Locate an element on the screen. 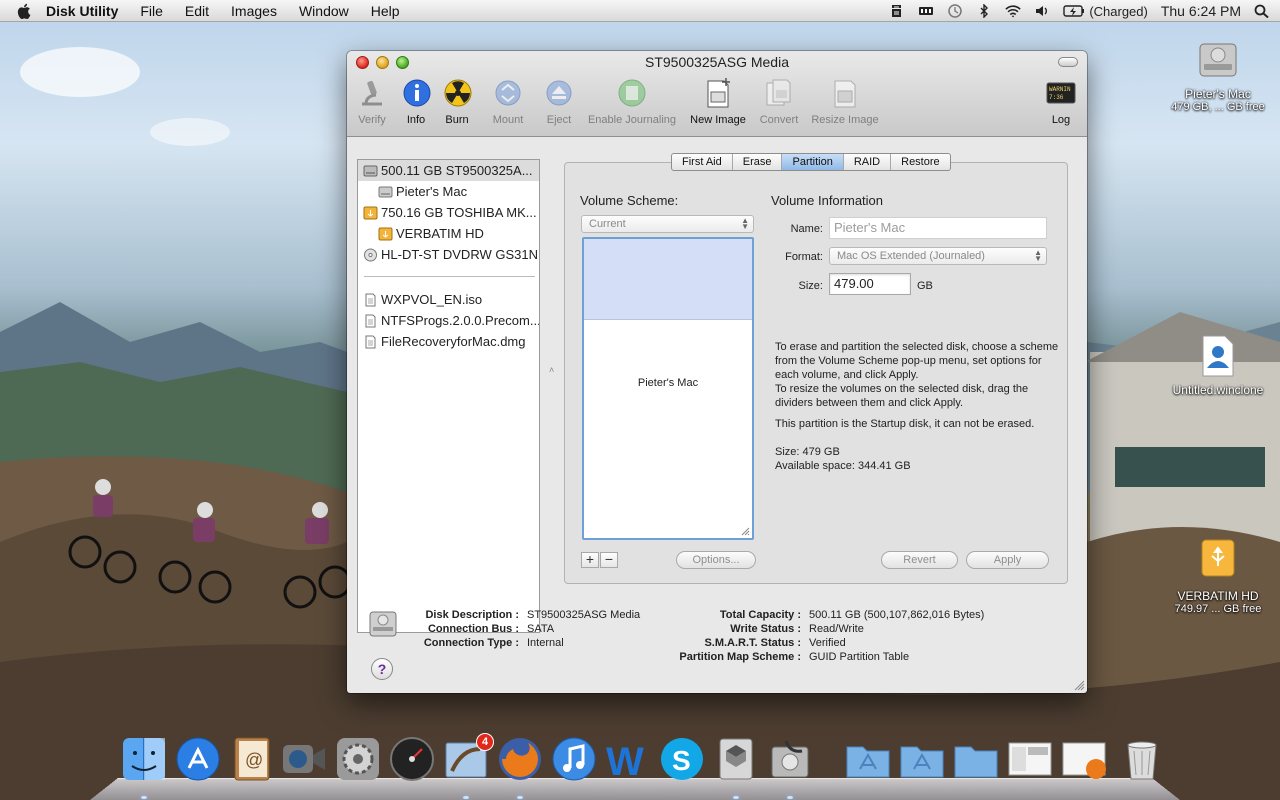  log-icon-text: WARNIN is located at coordinates (1060, 89).